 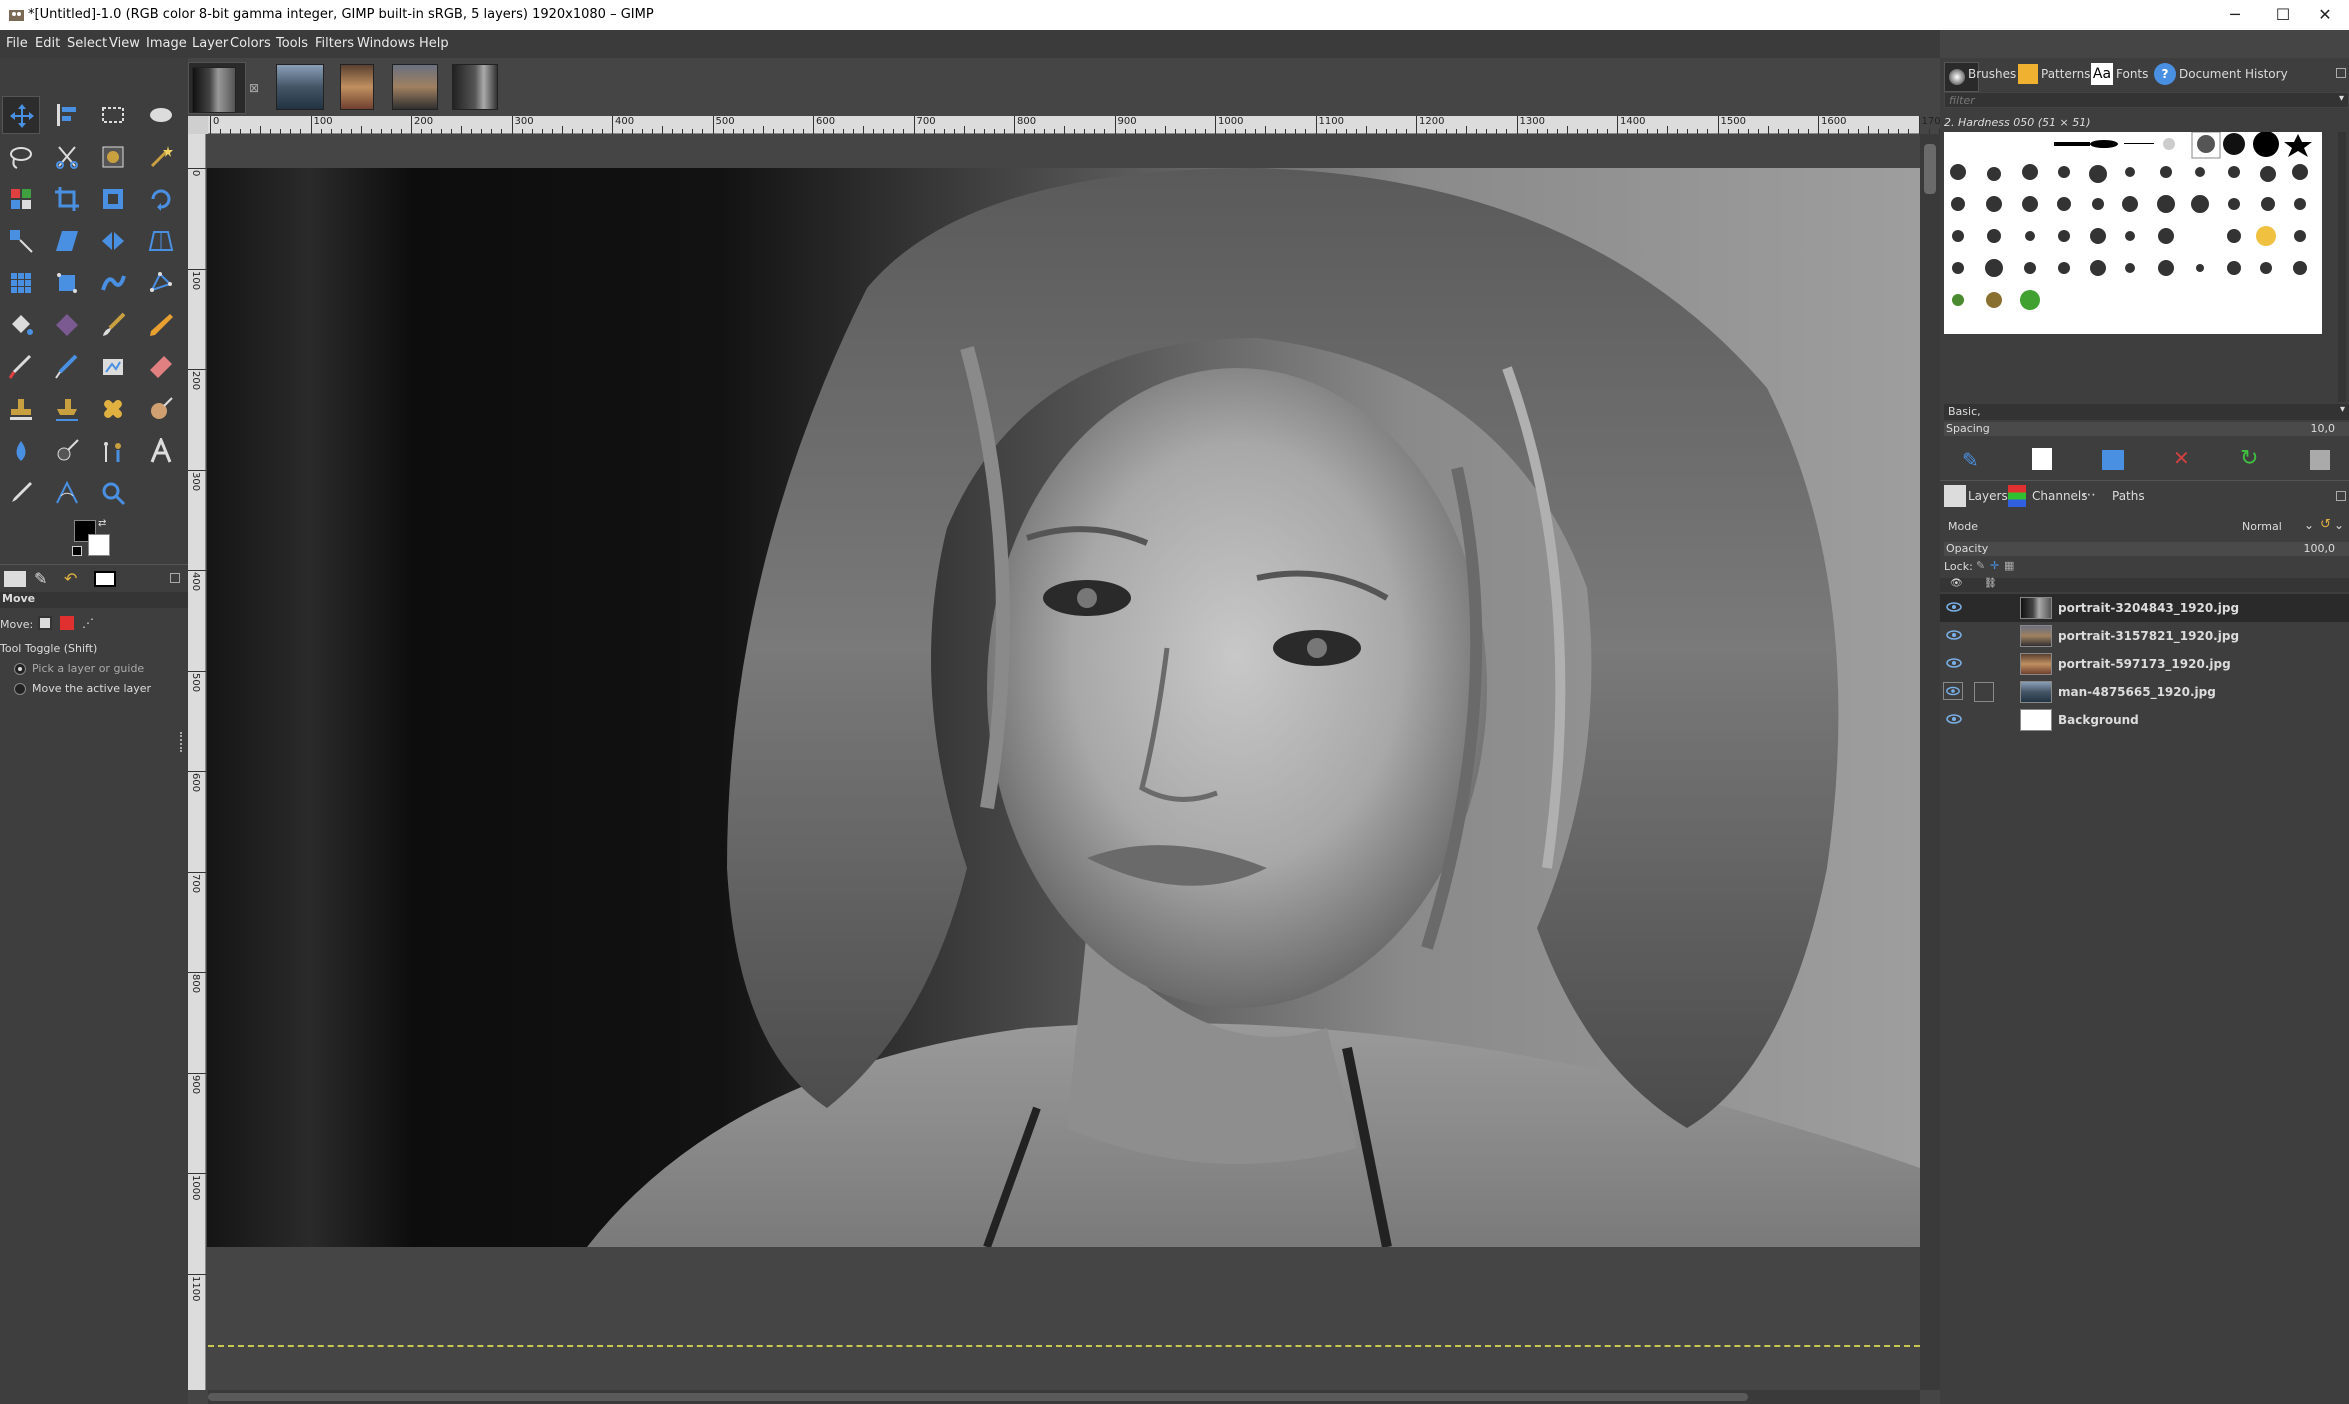 I want to click on menu-windows: Windows, so click(x=386, y=43).